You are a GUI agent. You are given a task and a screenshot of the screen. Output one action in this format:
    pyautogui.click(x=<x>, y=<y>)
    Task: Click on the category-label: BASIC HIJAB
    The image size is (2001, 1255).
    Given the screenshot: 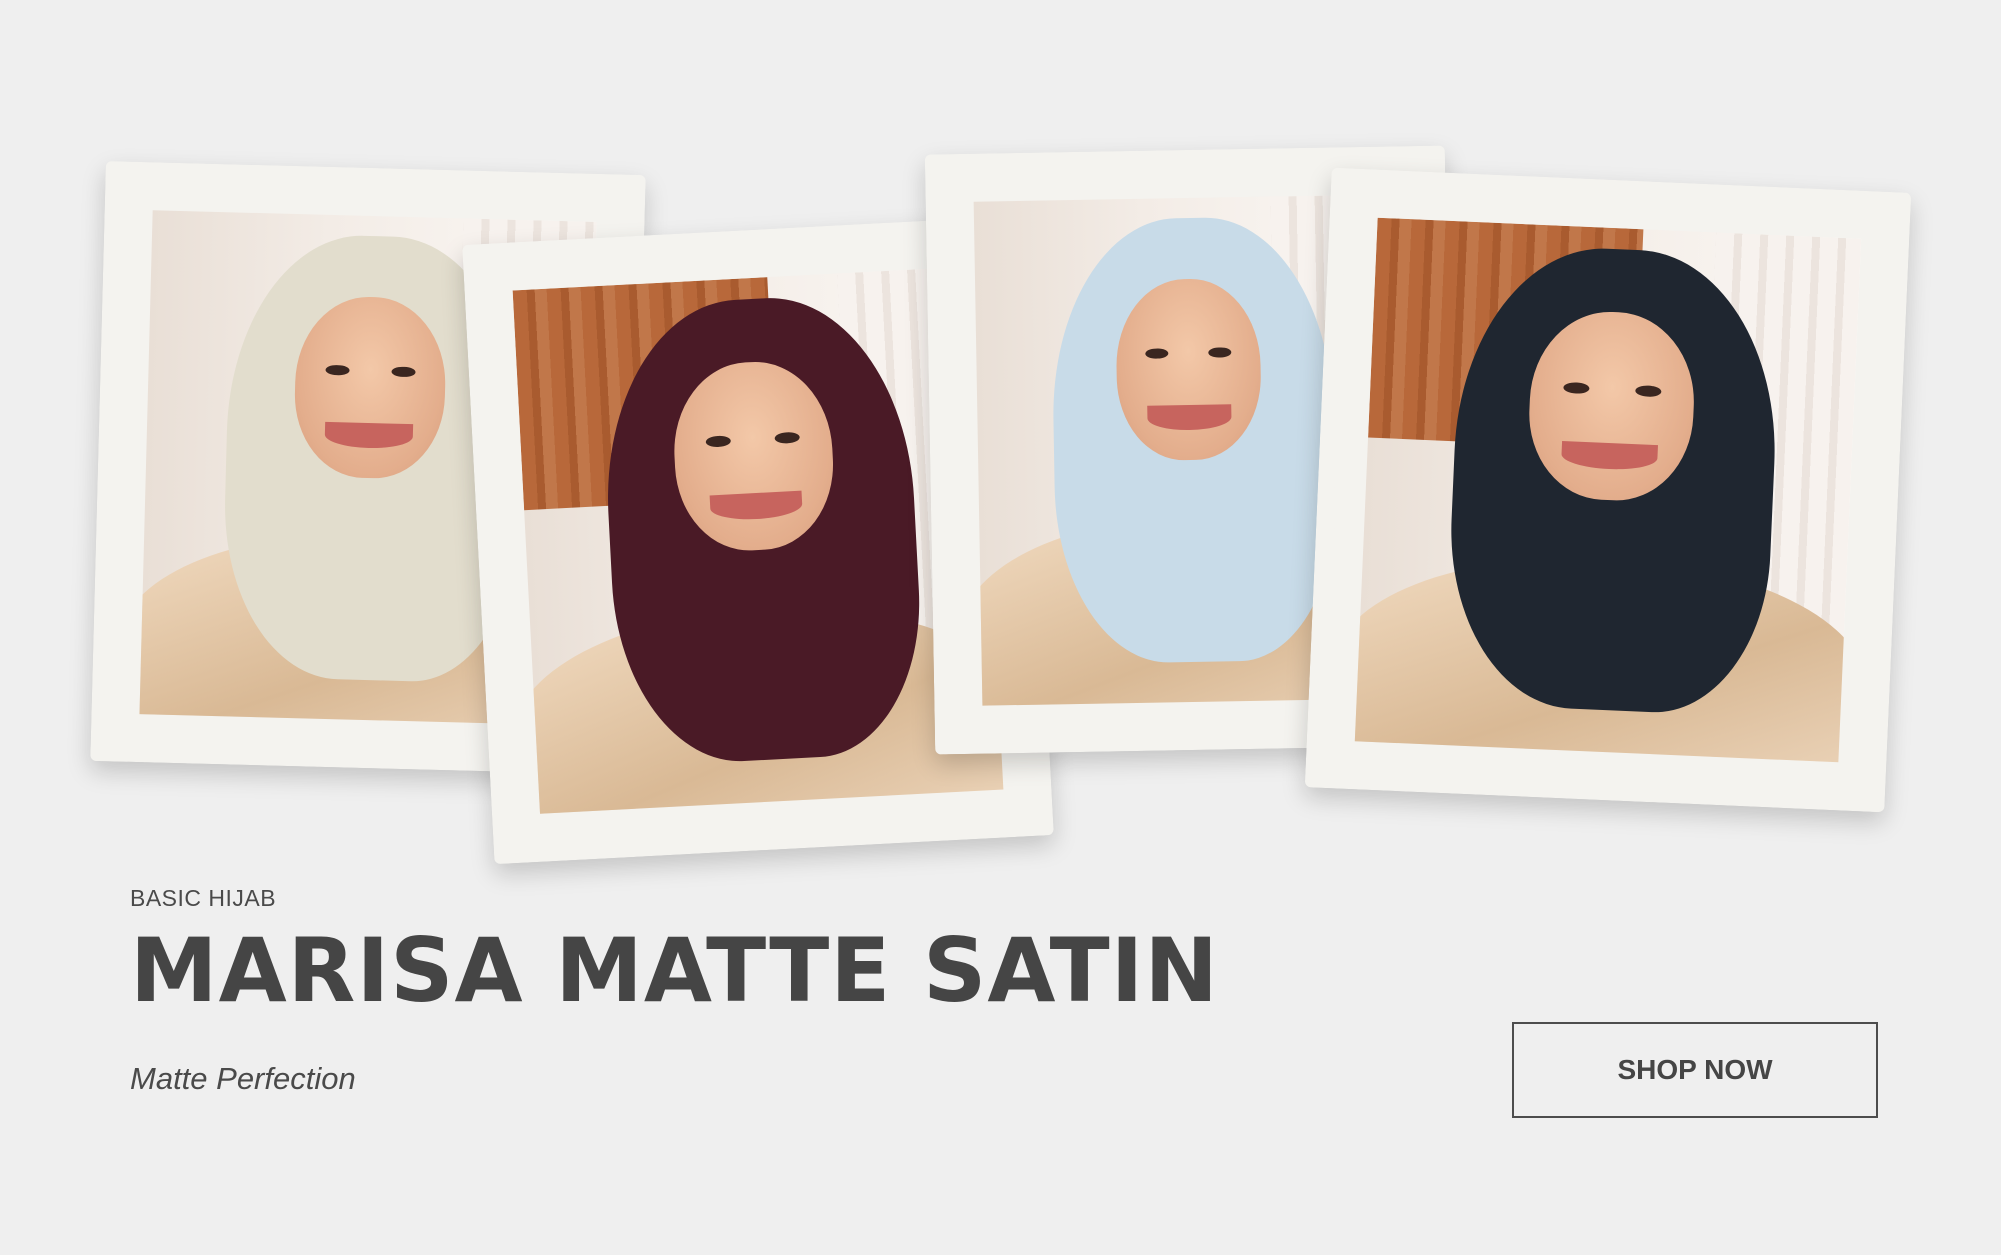 What is the action you would take?
    pyautogui.click(x=203, y=898)
    